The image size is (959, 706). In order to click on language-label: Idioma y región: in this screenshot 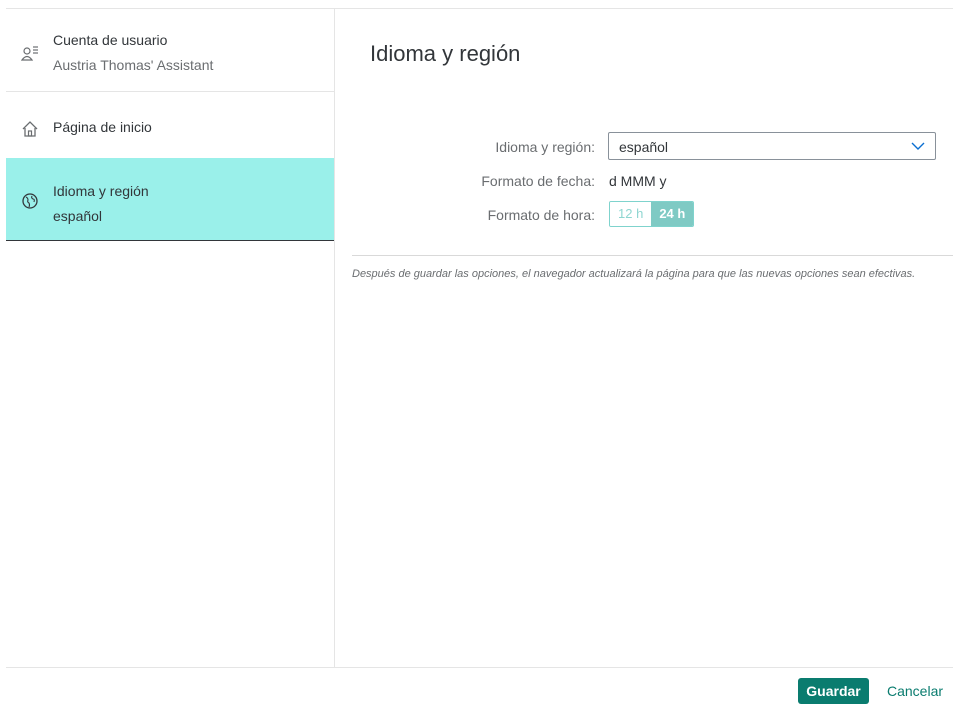, I will do `click(545, 147)`.